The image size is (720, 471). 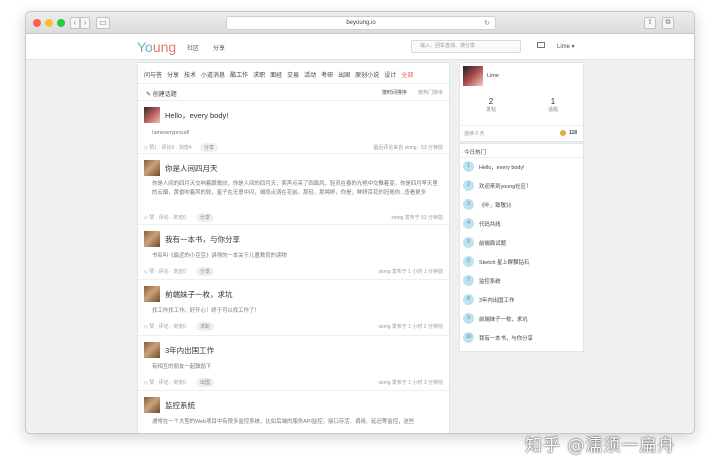 I want to click on hot-title: 前端面试题, so click(x=492, y=243).